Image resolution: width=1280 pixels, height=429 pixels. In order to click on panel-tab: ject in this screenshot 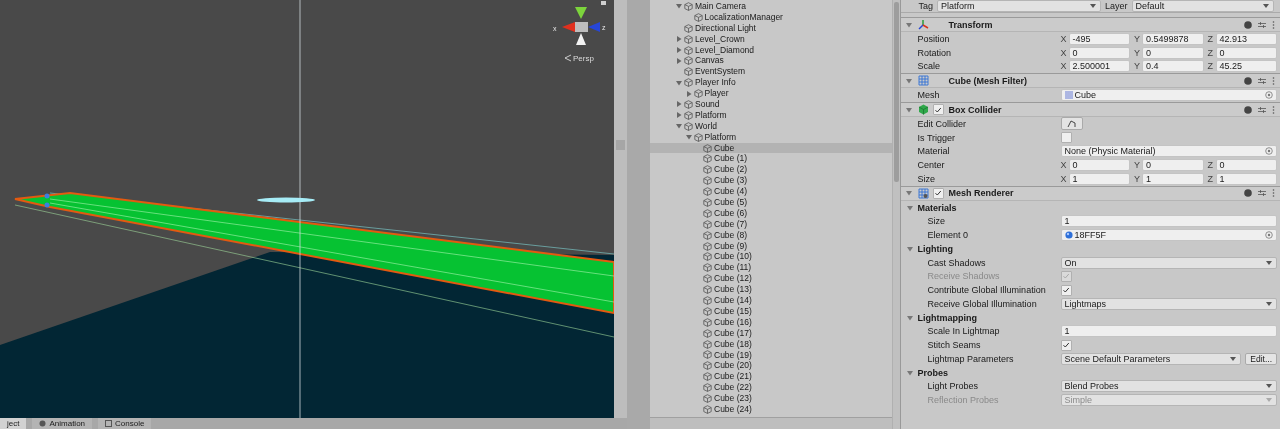, I will do `click(13, 423)`.